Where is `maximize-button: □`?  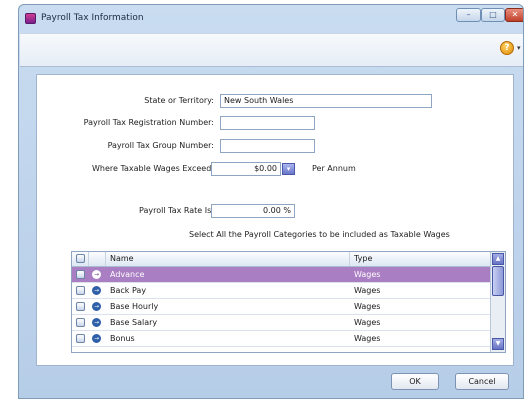 maximize-button: □ is located at coordinates (493, 15).